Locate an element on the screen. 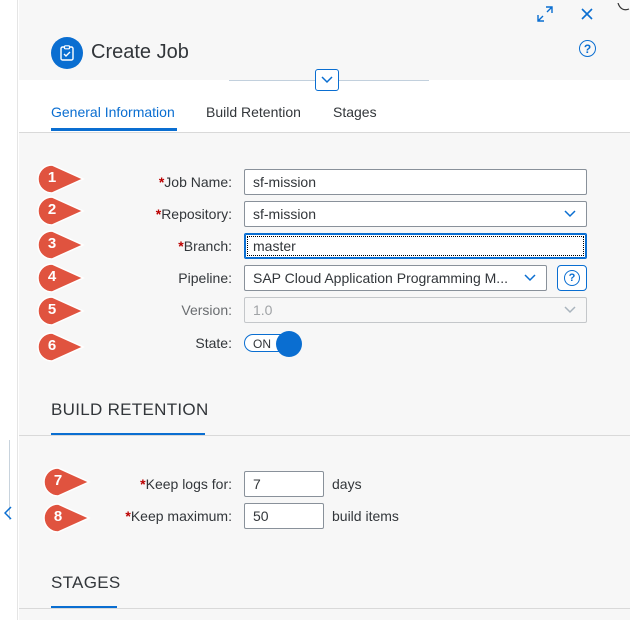 This screenshot has width=630, height=620. callout-number: 8 is located at coordinates (58, 516).